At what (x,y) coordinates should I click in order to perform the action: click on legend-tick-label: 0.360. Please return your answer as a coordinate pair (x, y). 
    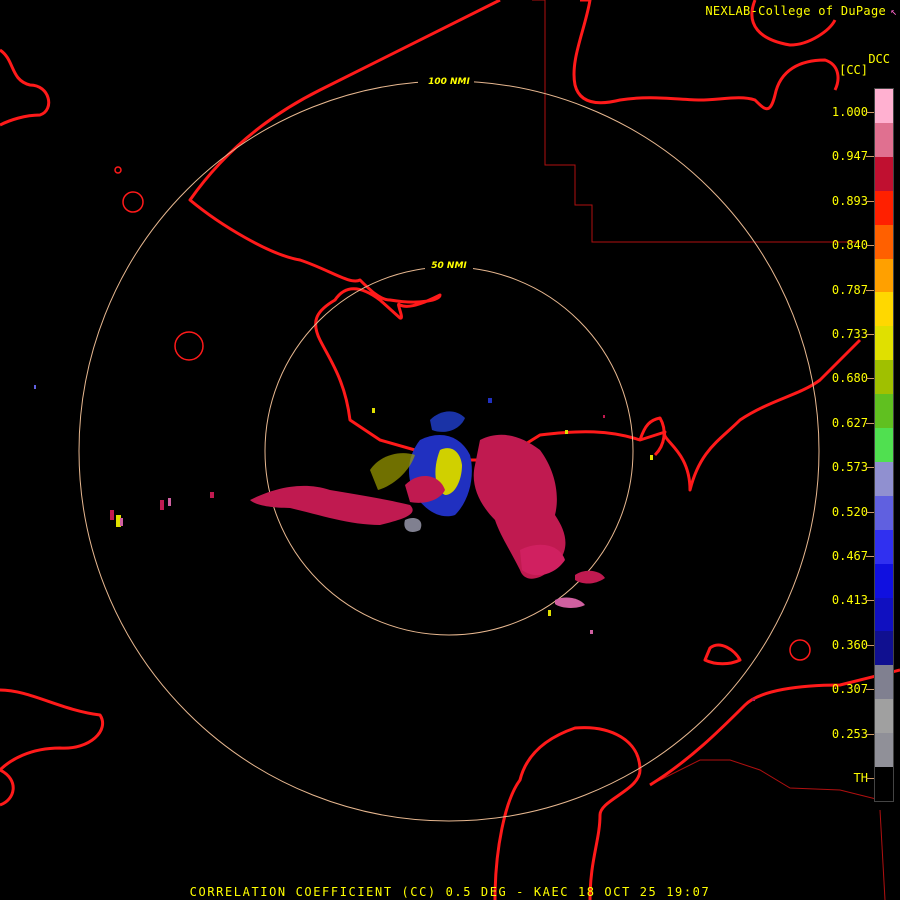
    Looking at the image, I should click on (849, 644).